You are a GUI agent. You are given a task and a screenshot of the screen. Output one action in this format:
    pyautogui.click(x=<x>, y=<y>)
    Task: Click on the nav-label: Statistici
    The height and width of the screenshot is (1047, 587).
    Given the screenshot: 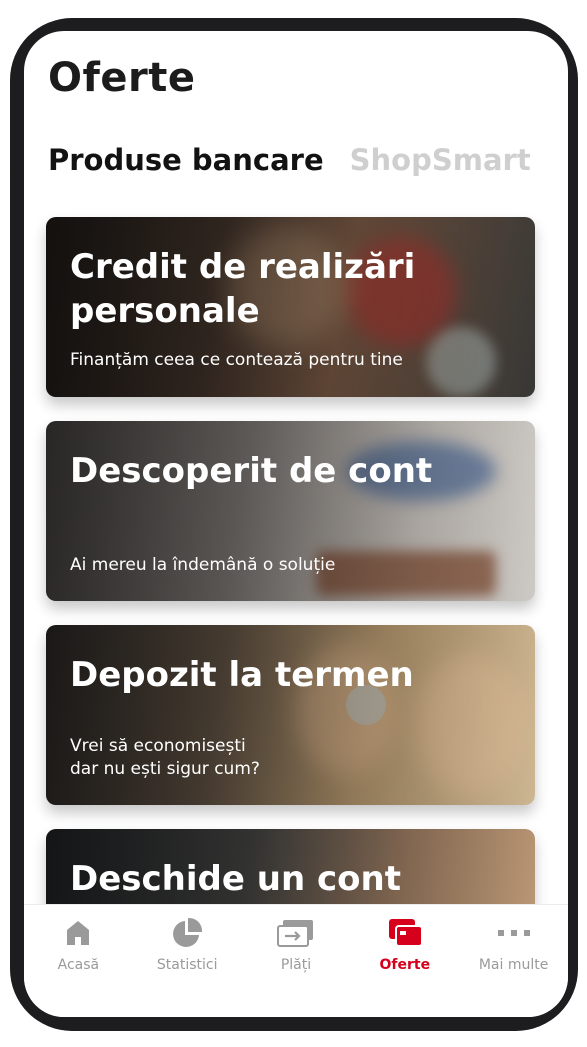 What is the action you would take?
    pyautogui.click(x=187, y=965)
    